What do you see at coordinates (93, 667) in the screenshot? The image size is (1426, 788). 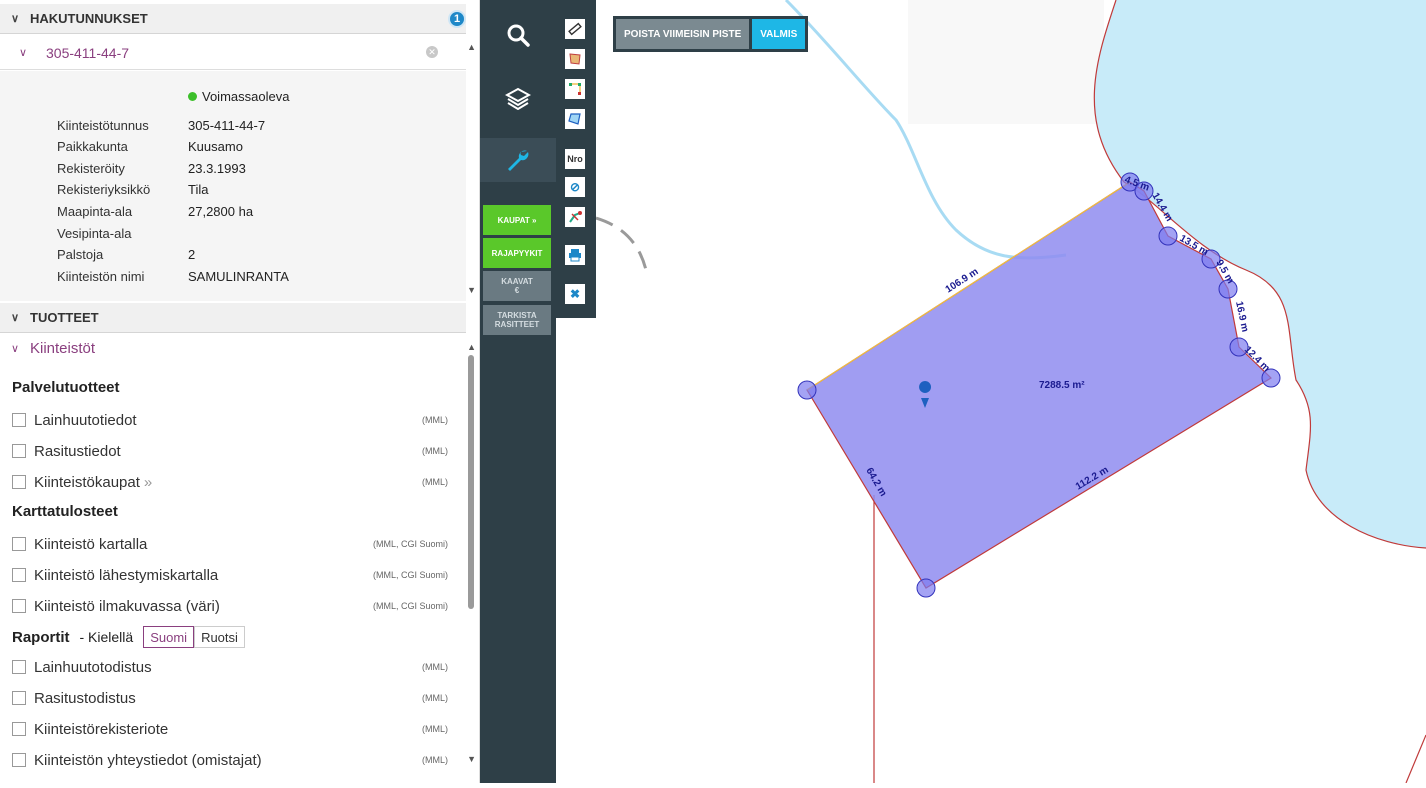 I see `product-label: Lainhuutotodistus` at bounding box center [93, 667].